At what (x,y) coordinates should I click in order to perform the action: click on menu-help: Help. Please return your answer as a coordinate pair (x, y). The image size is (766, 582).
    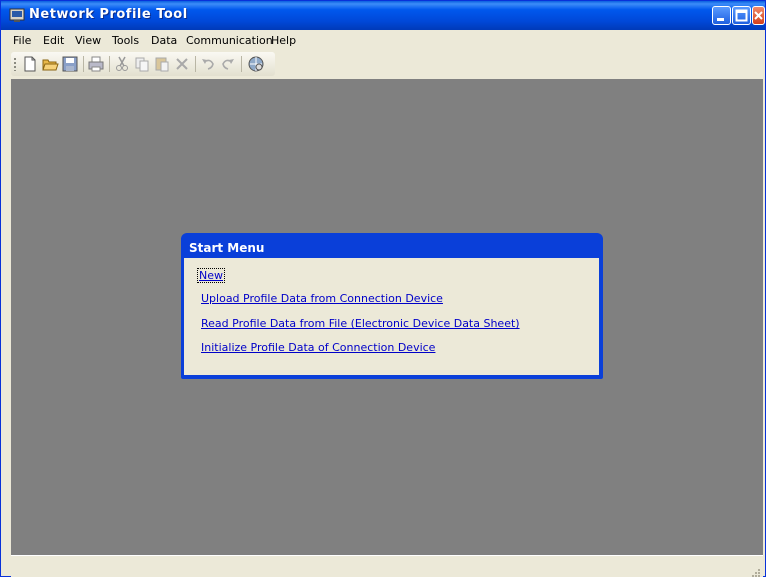
    Looking at the image, I should click on (283, 40).